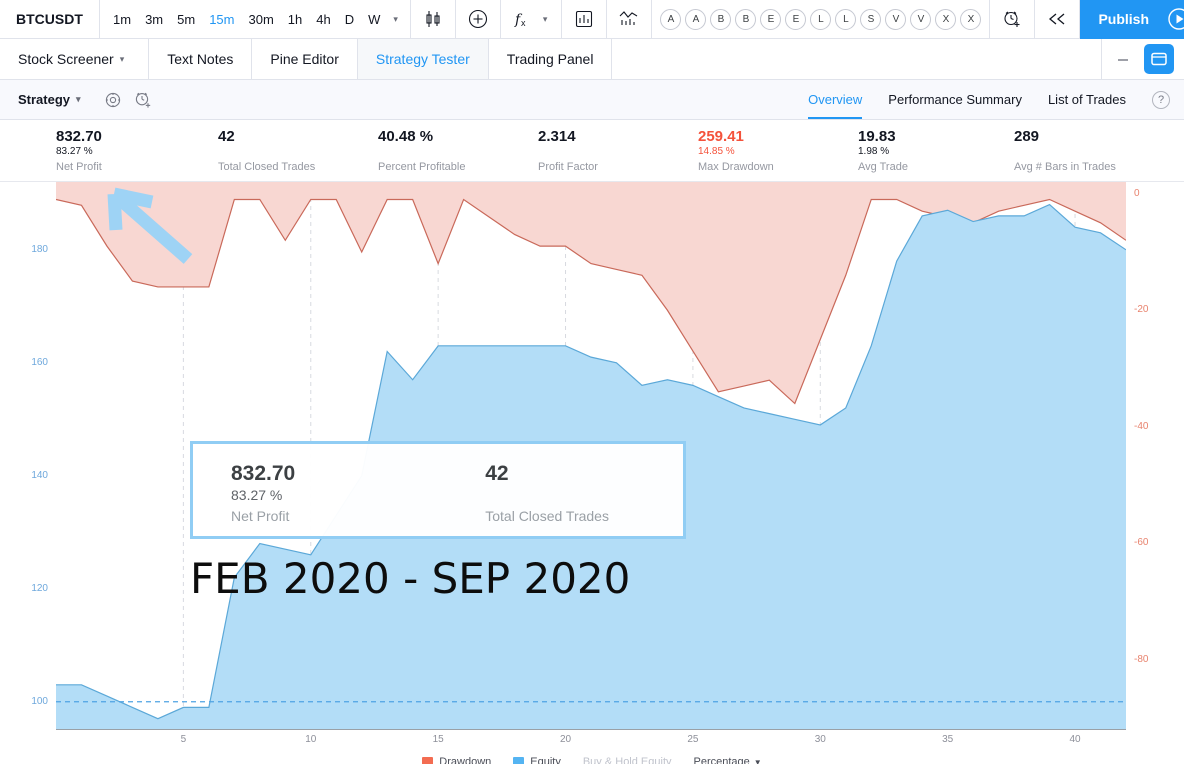 The width and height of the screenshot is (1184, 764). I want to click on left-axis-tick-2: 140, so click(39, 475).